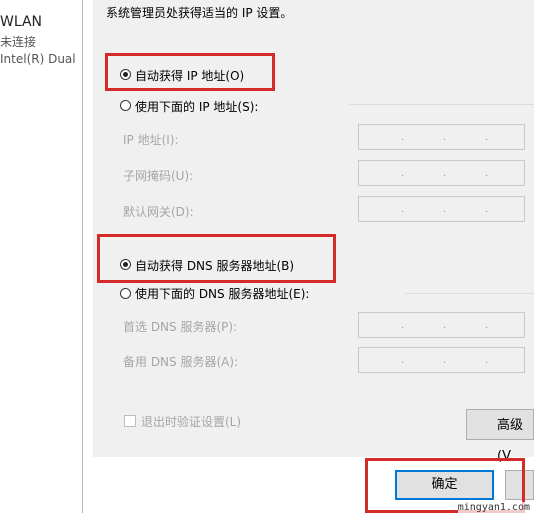  What do you see at coordinates (38, 59) in the screenshot?
I see `adapter-device: Intel(R) Dual` at bounding box center [38, 59].